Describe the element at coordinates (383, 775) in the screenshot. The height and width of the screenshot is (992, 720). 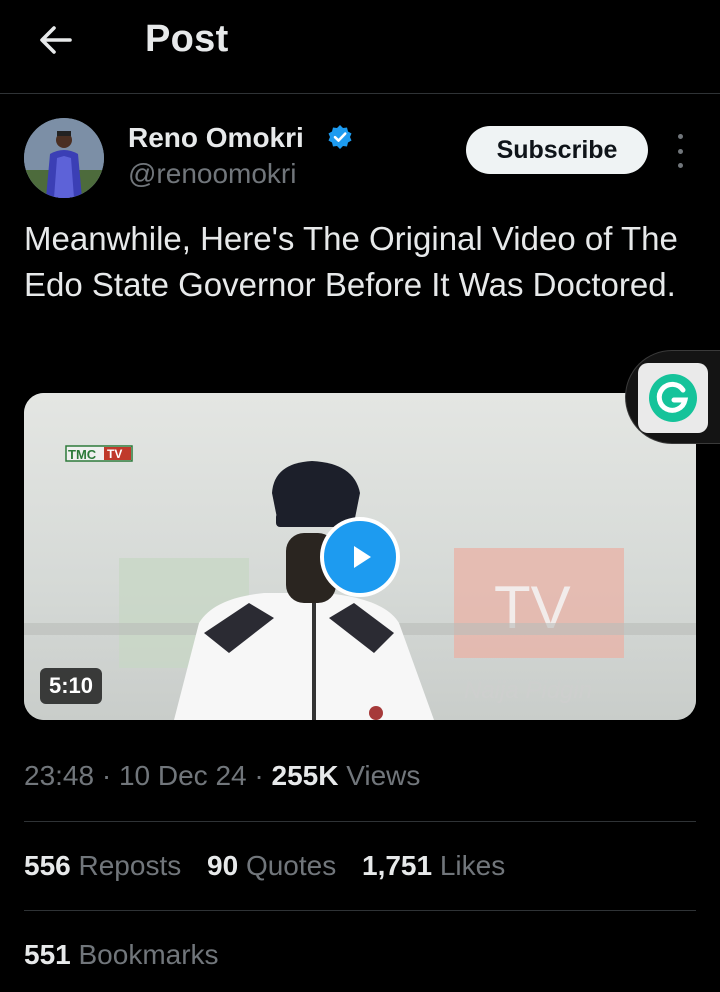
I see `views-label: Views` at that location.